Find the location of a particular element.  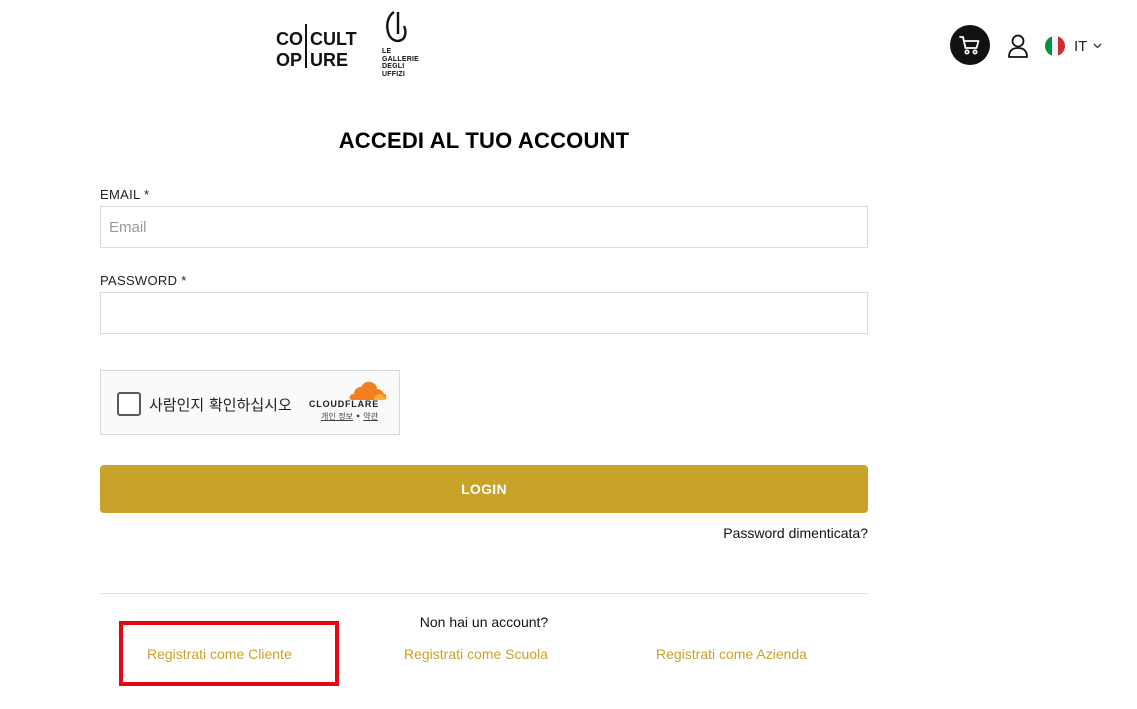

logo-coop-line3: CULT is located at coordinates (333, 39).